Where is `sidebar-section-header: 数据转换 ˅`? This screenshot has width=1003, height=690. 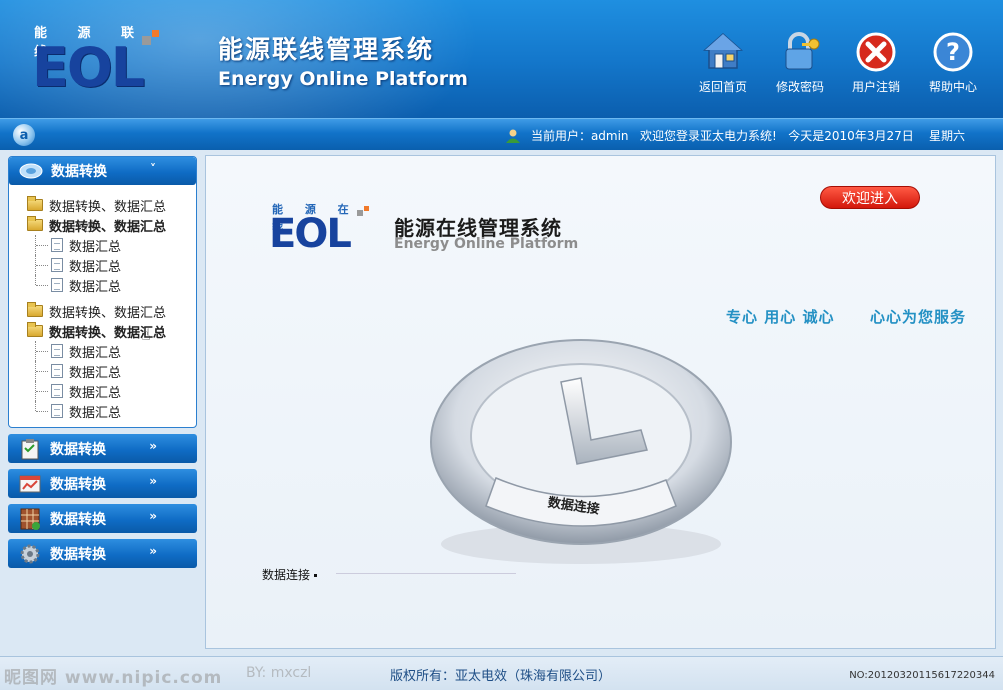 sidebar-section-header: 数据转换 ˅ is located at coordinates (102, 171).